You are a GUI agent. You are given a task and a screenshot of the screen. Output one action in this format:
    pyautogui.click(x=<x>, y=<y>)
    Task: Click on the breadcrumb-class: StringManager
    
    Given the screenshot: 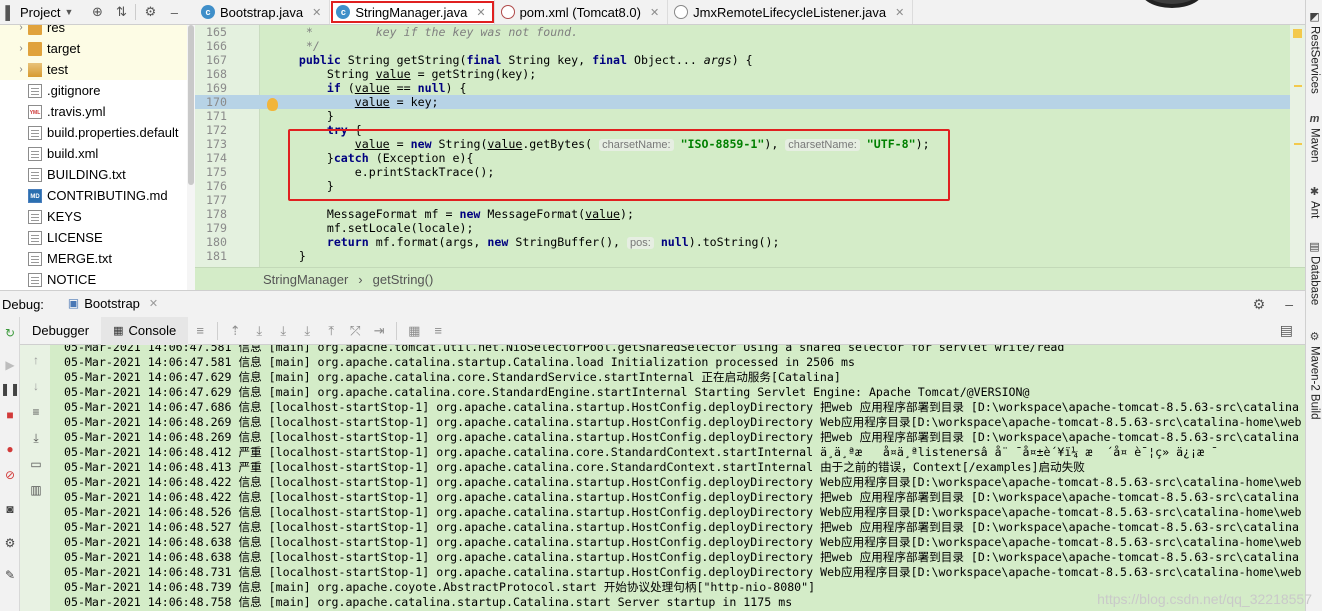 What is the action you would take?
    pyautogui.click(x=305, y=279)
    